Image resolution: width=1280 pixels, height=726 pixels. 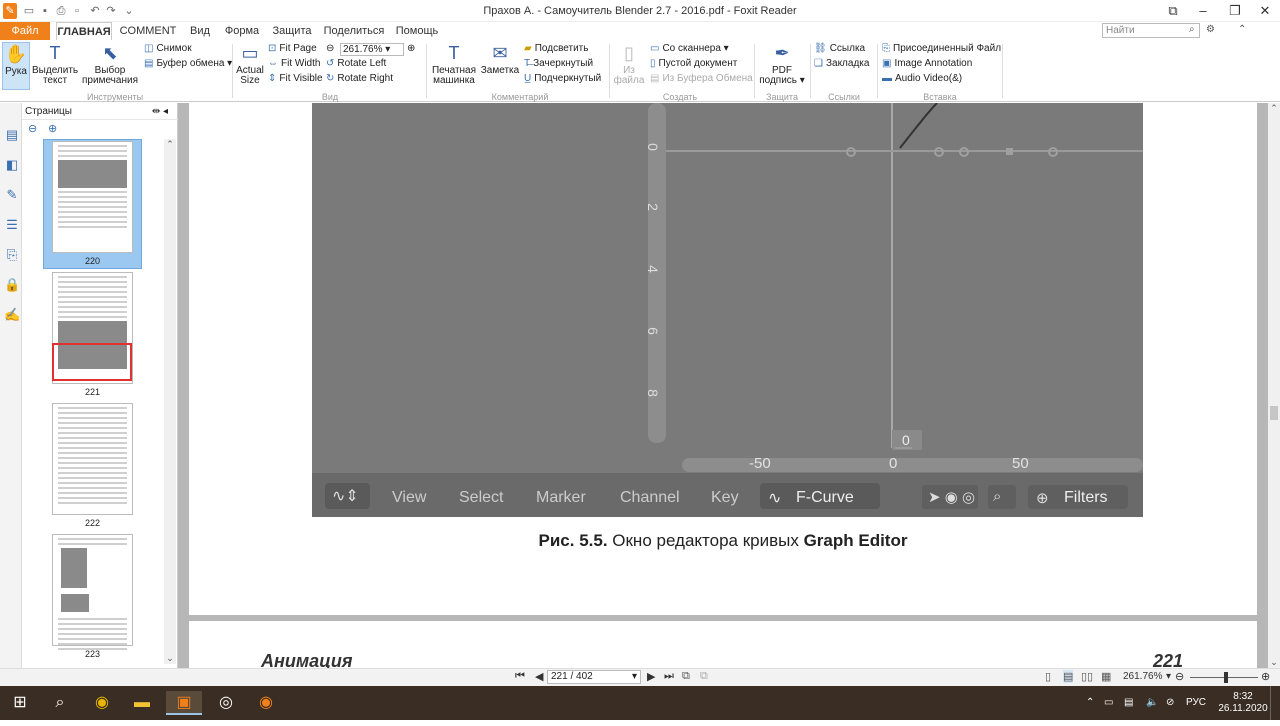 What do you see at coordinates (92, 362) in the screenshot?
I see `visible-area-indicator` at bounding box center [92, 362].